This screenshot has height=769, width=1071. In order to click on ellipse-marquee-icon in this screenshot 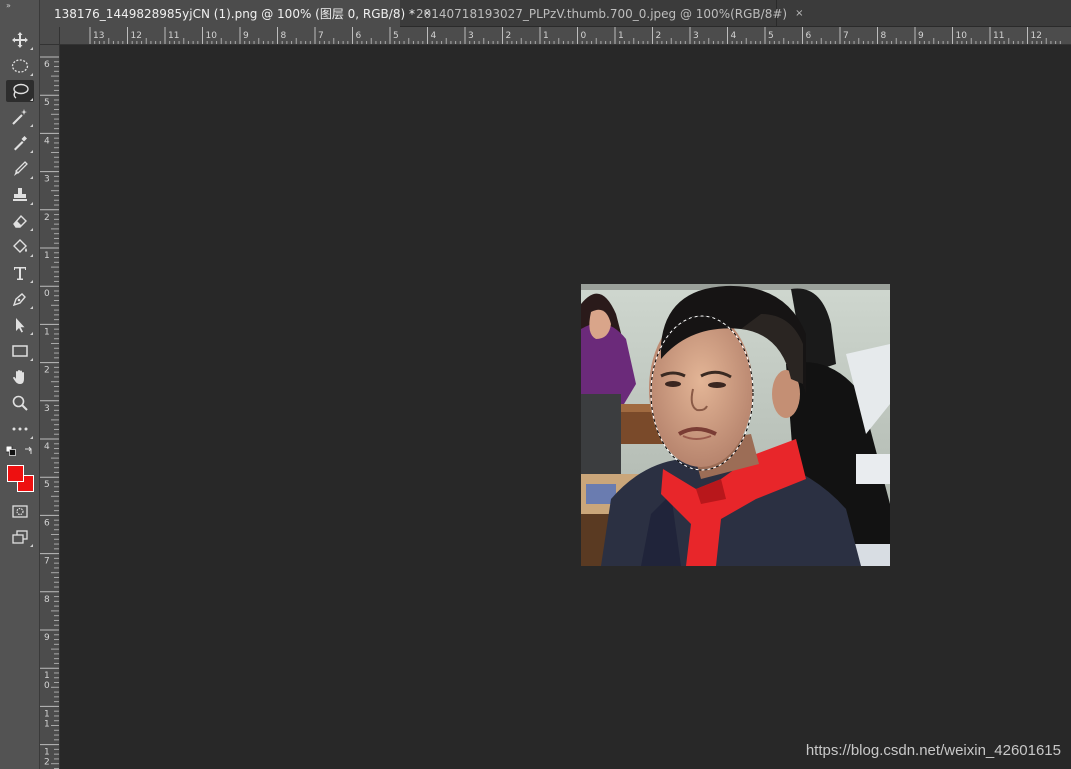, I will do `click(20, 66)`.